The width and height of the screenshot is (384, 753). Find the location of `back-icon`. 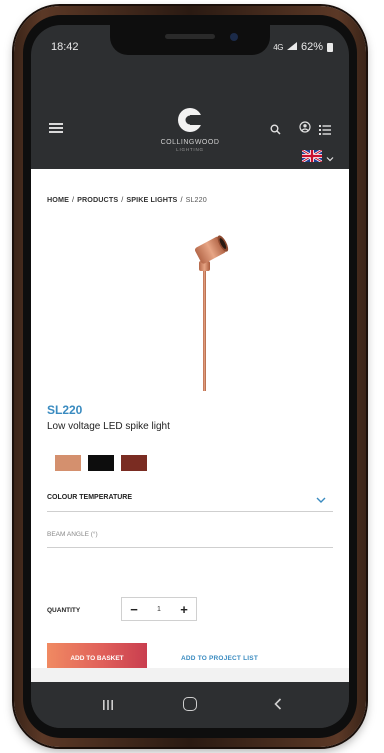

back-icon is located at coordinates (278, 704).